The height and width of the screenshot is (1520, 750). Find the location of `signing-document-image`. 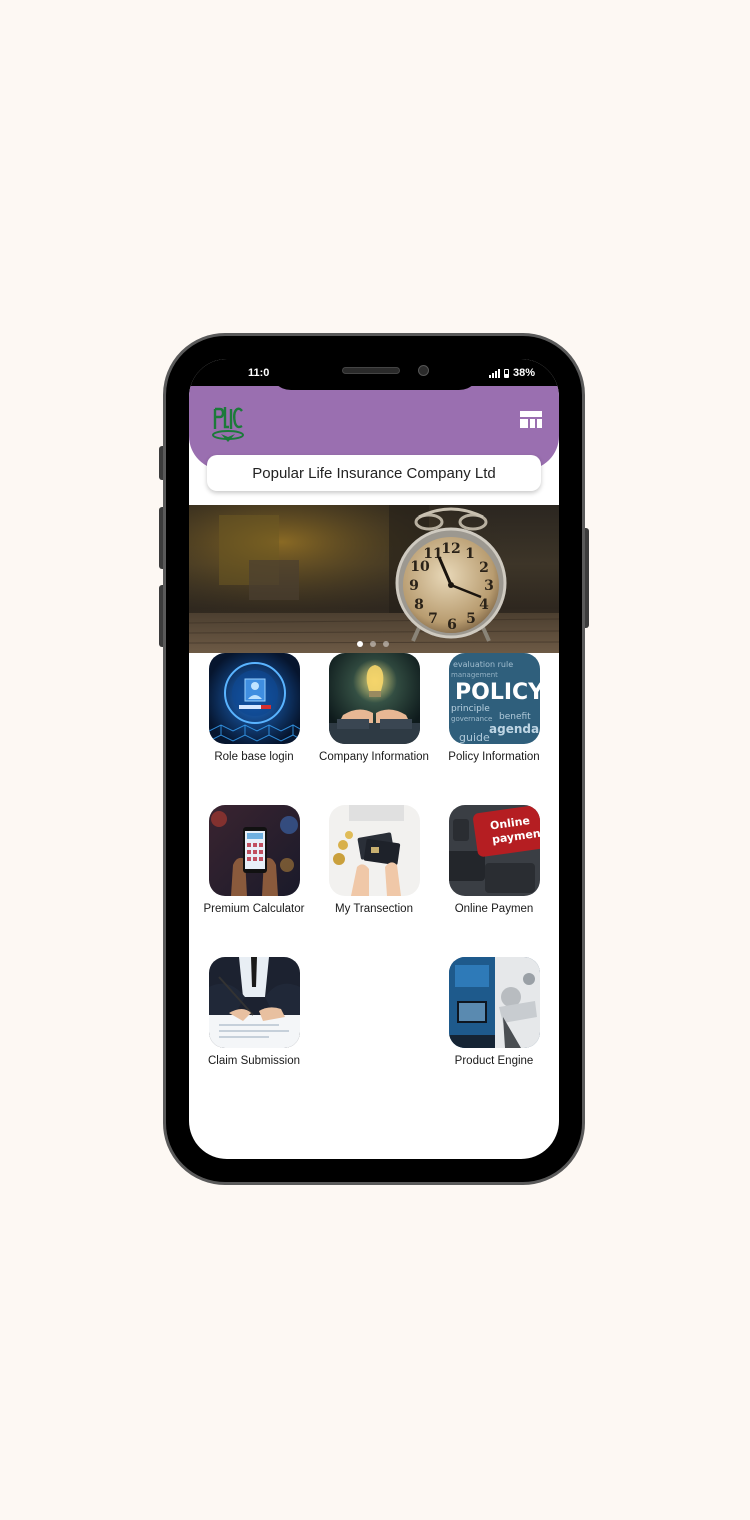

signing-document-image is located at coordinates (254, 1002).